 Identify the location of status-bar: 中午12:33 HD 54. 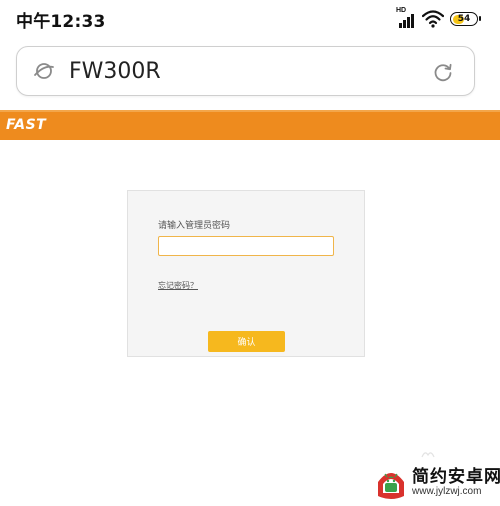
(250, 18).